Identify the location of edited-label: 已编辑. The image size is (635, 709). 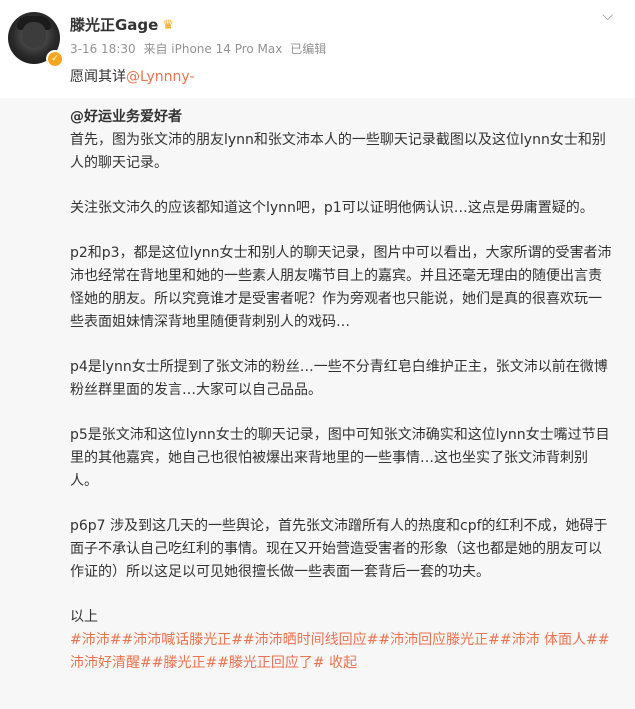
(308, 49).